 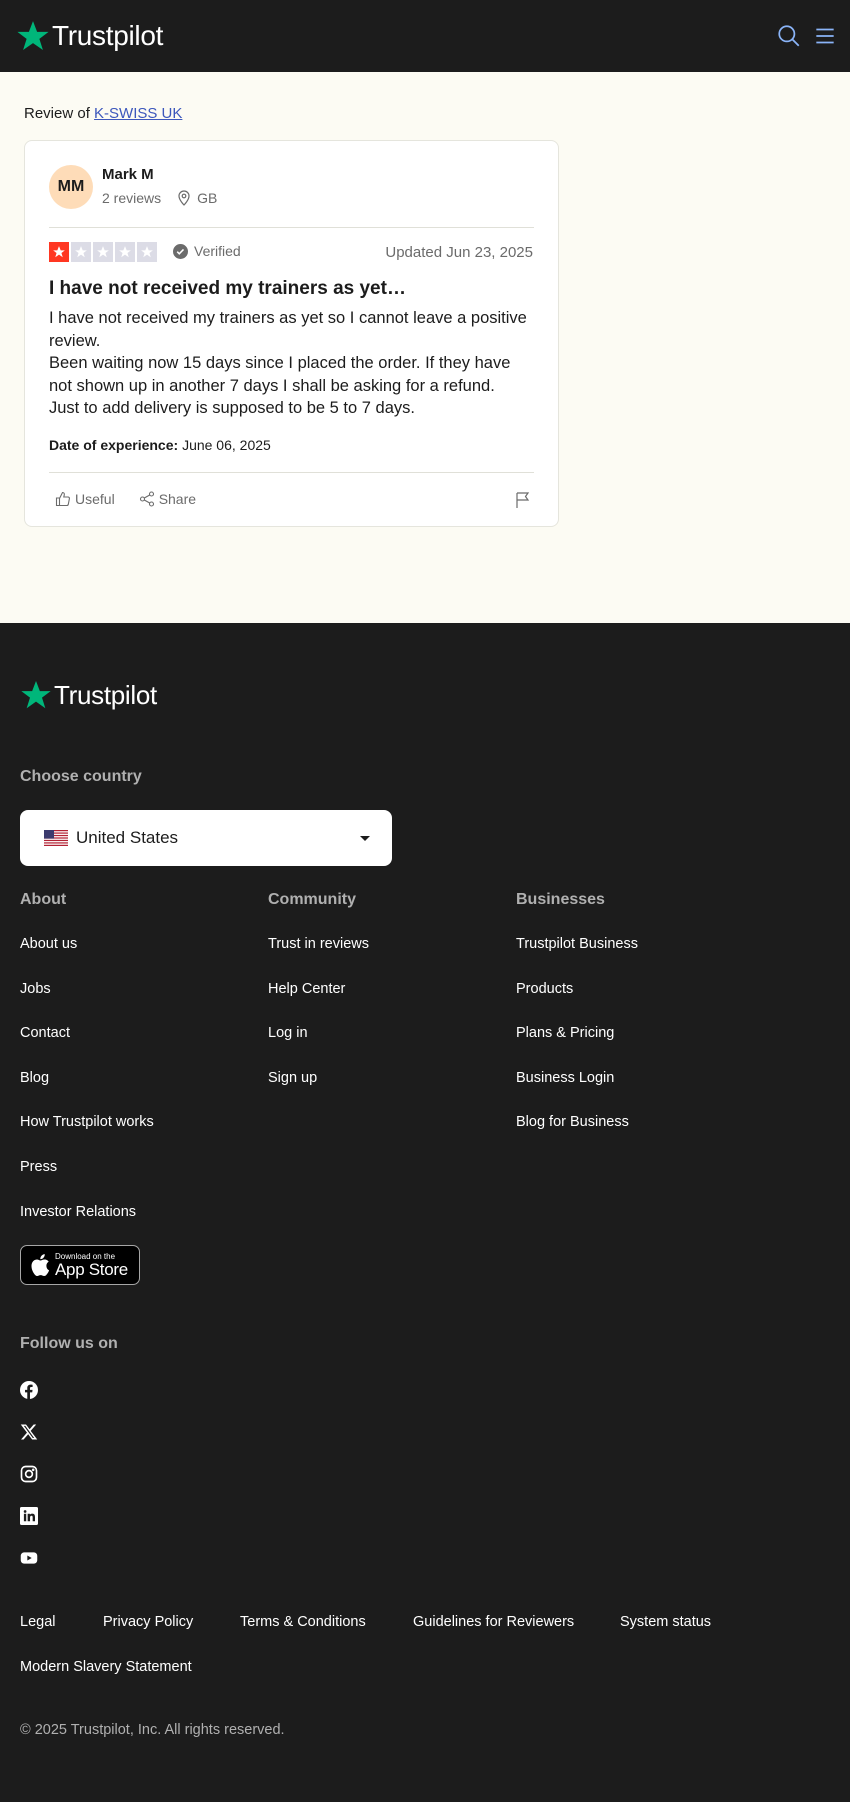 I want to click on trustpilot-logo: Trustpilot, so click(x=89, y=36).